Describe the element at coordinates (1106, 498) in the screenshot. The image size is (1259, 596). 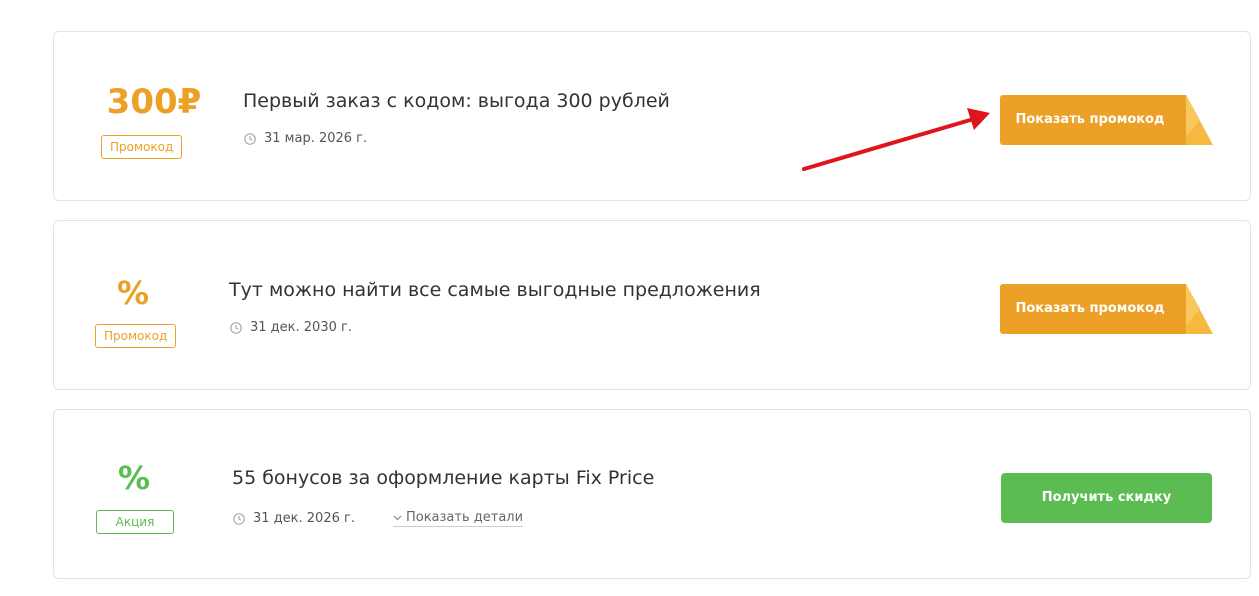
I see `get-discount-button: Получить скидку` at that location.